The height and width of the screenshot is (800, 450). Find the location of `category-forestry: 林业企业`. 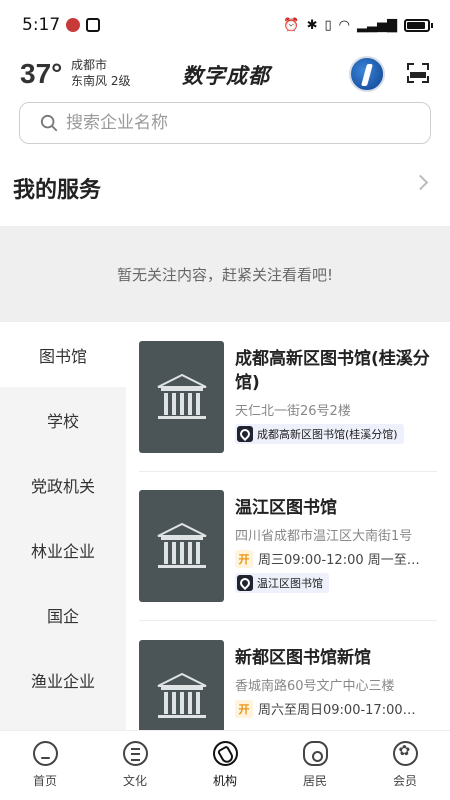

category-forestry: 林业企业 is located at coordinates (63, 549).